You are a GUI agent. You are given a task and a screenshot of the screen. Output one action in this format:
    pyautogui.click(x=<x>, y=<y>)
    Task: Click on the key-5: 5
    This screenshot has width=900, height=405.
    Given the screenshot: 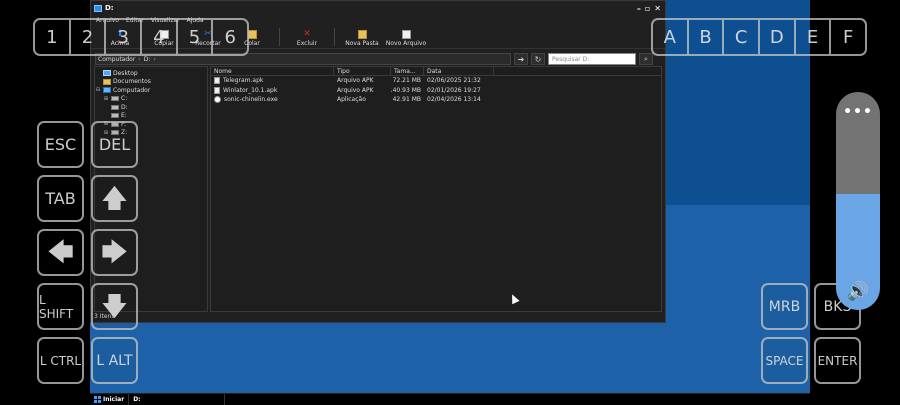 What is the action you would take?
    pyautogui.click(x=196, y=37)
    